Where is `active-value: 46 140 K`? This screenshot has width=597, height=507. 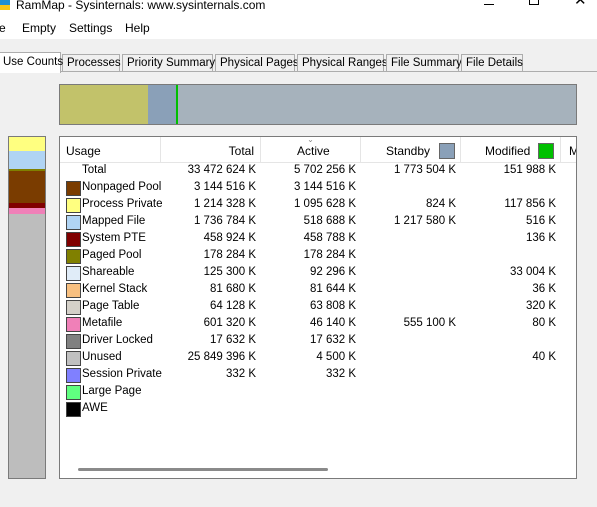 active-value: 46 140 K is located at coordinates (332, 323).